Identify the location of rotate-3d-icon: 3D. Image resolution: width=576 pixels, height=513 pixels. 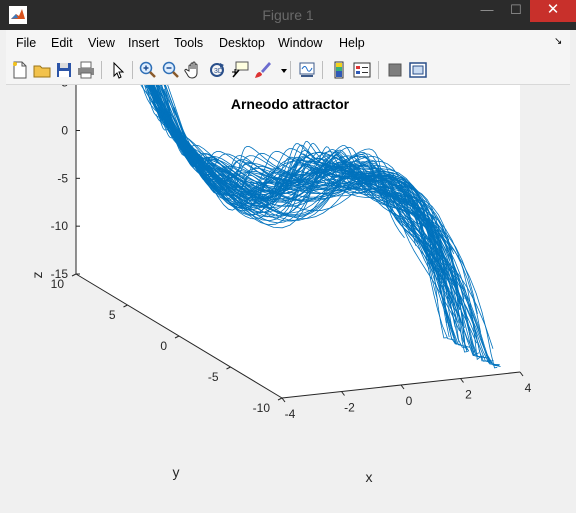
(217, 70).